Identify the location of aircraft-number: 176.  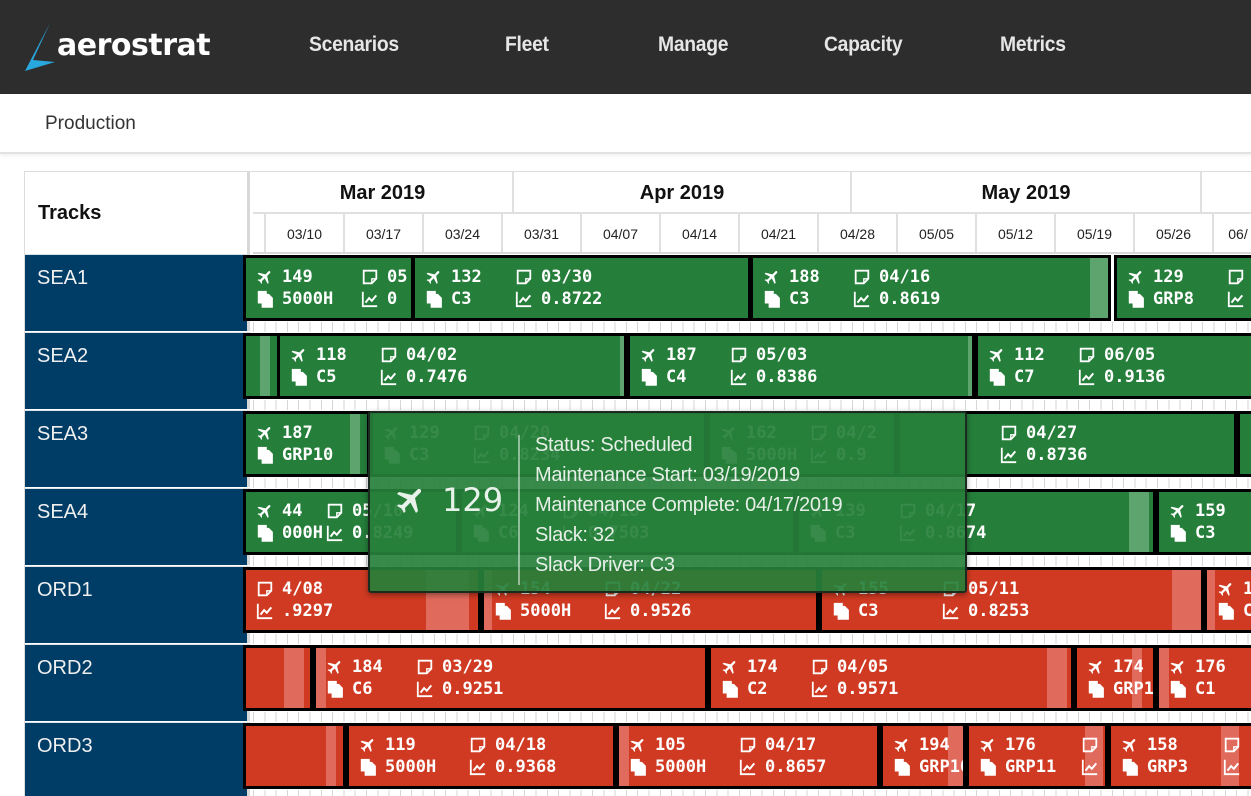
(1210, 667).